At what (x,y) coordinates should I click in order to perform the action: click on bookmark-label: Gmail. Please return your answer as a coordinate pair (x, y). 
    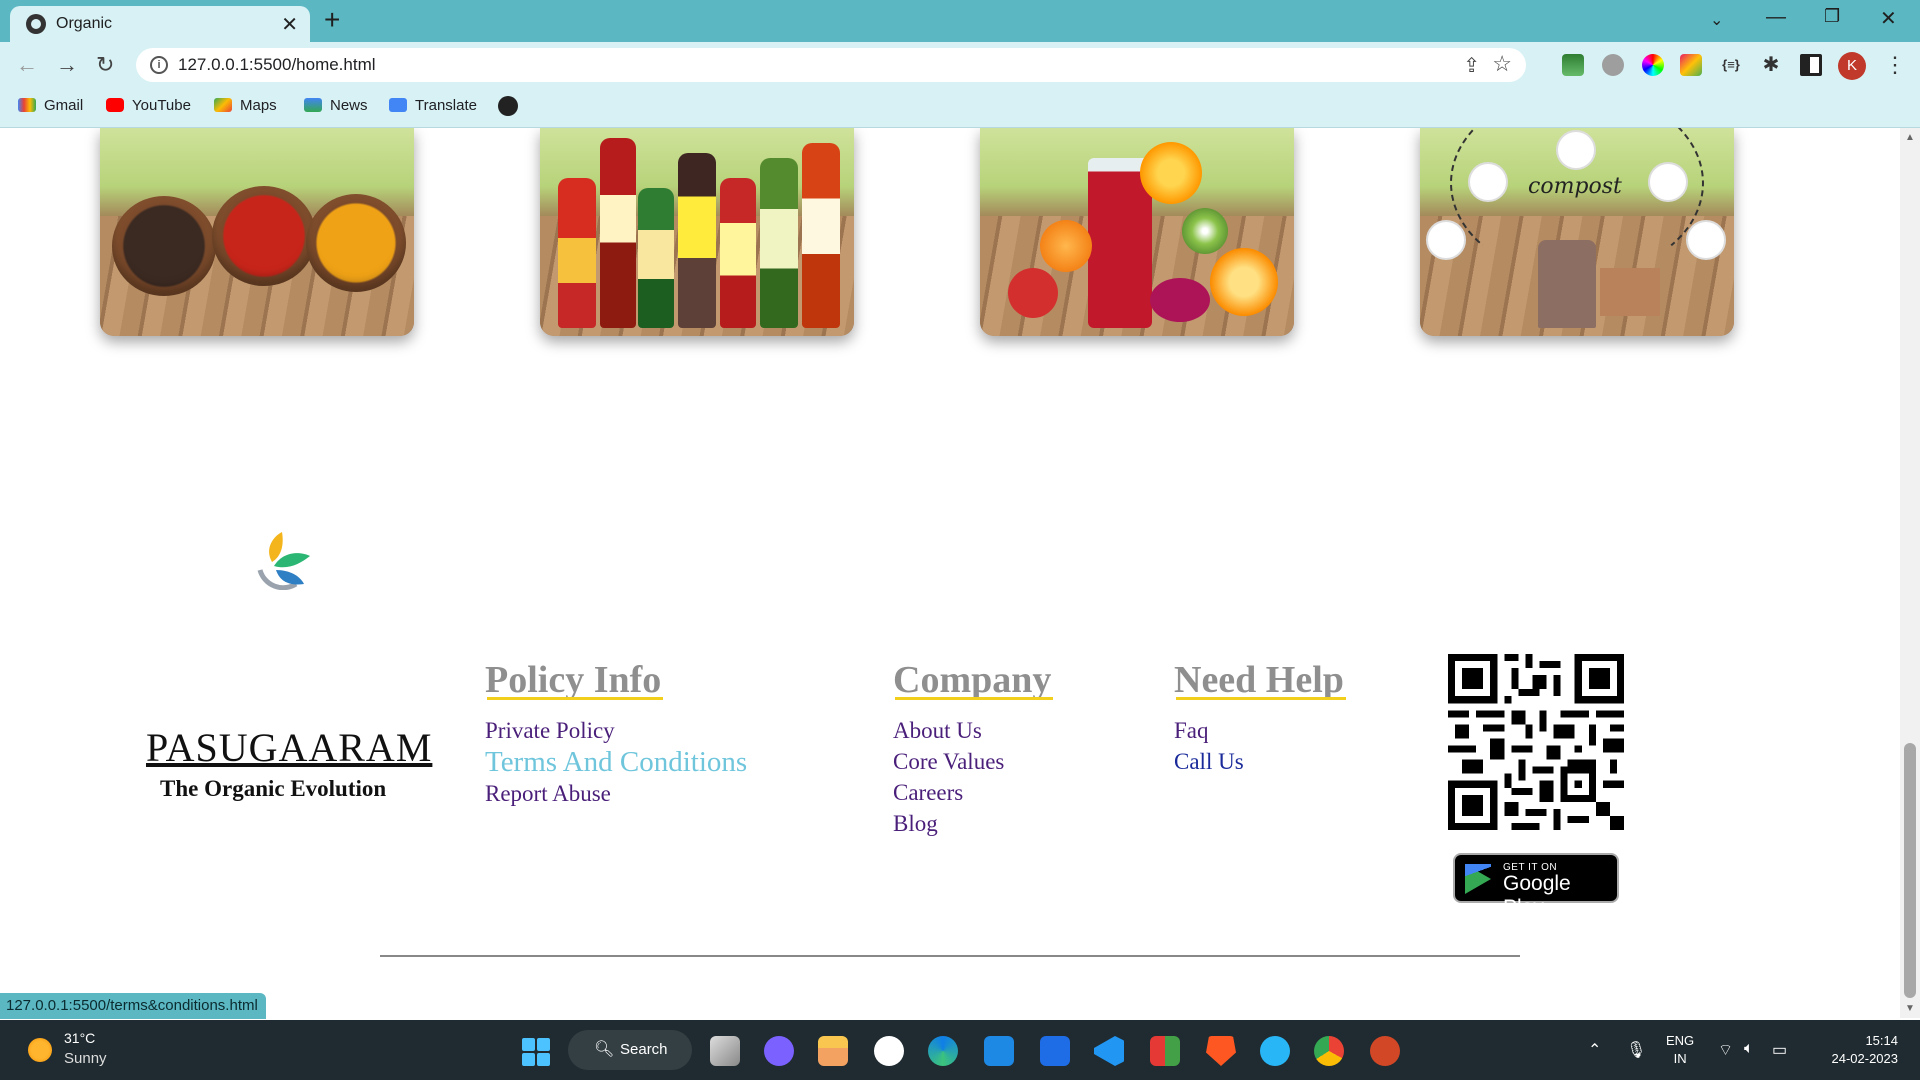
    Looking at the image, I should click on (64, 105).